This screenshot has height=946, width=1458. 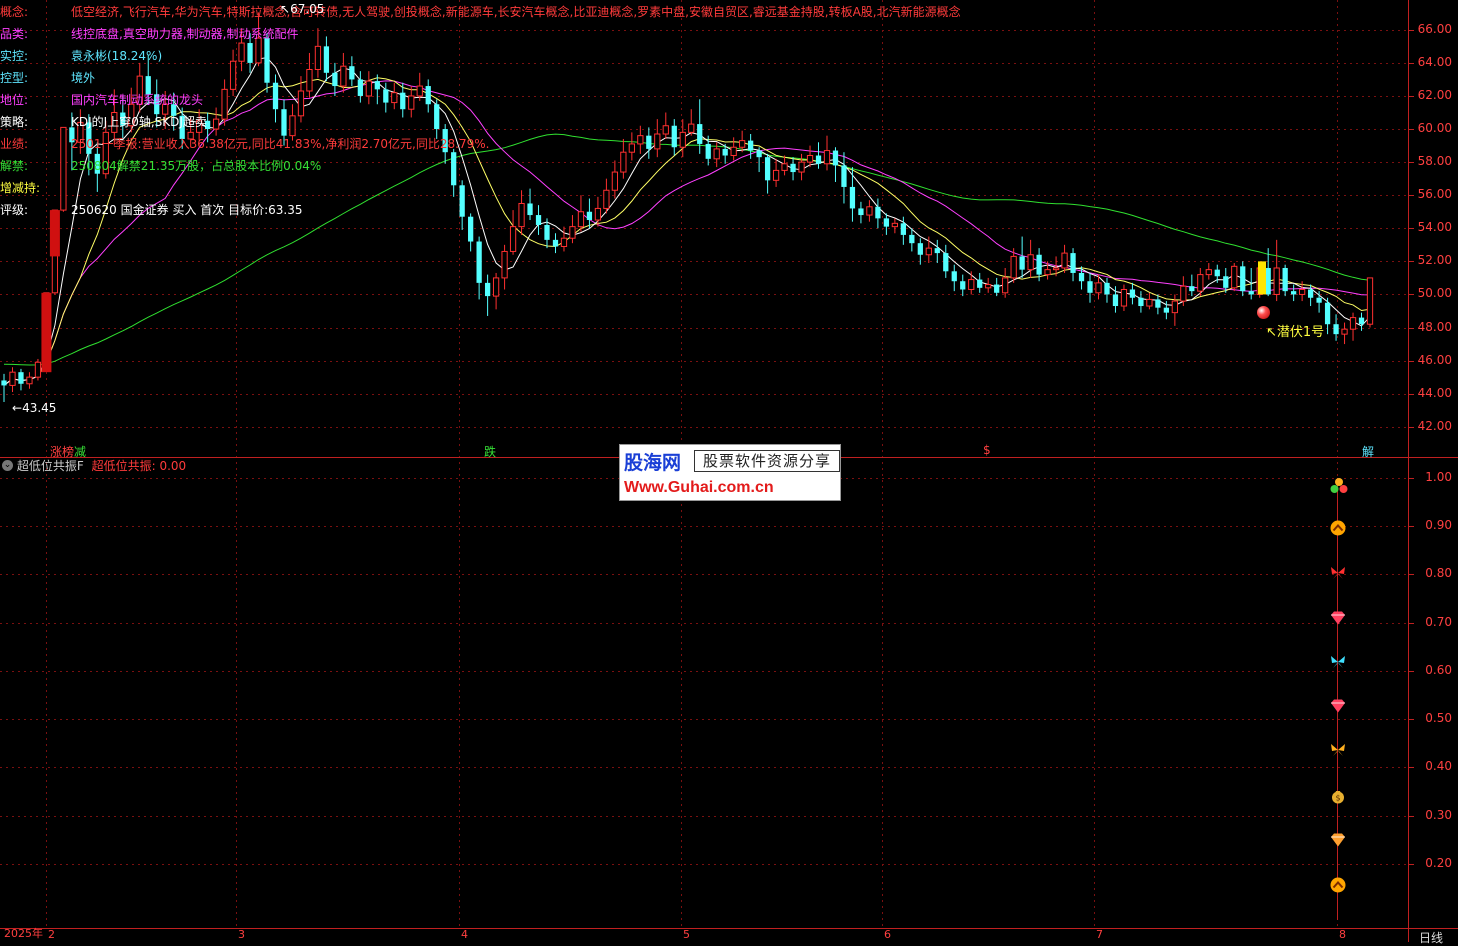 I want to click on date-tick-label: 7, so click(x=1099, y=934).